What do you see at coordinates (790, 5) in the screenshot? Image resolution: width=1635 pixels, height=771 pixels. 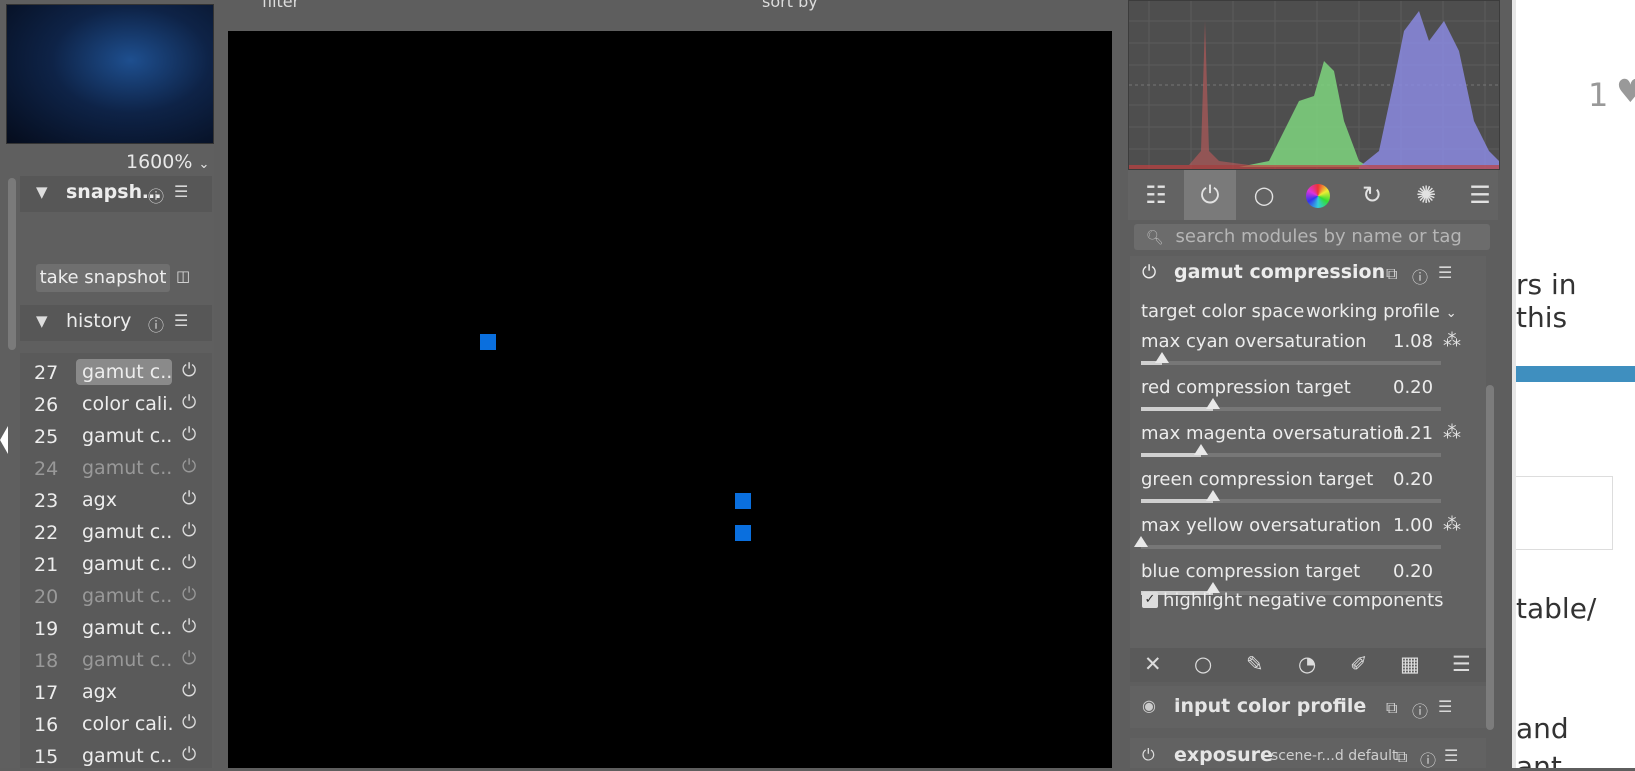 I see `sort-label: sort by` at bounding box center [790, 5].